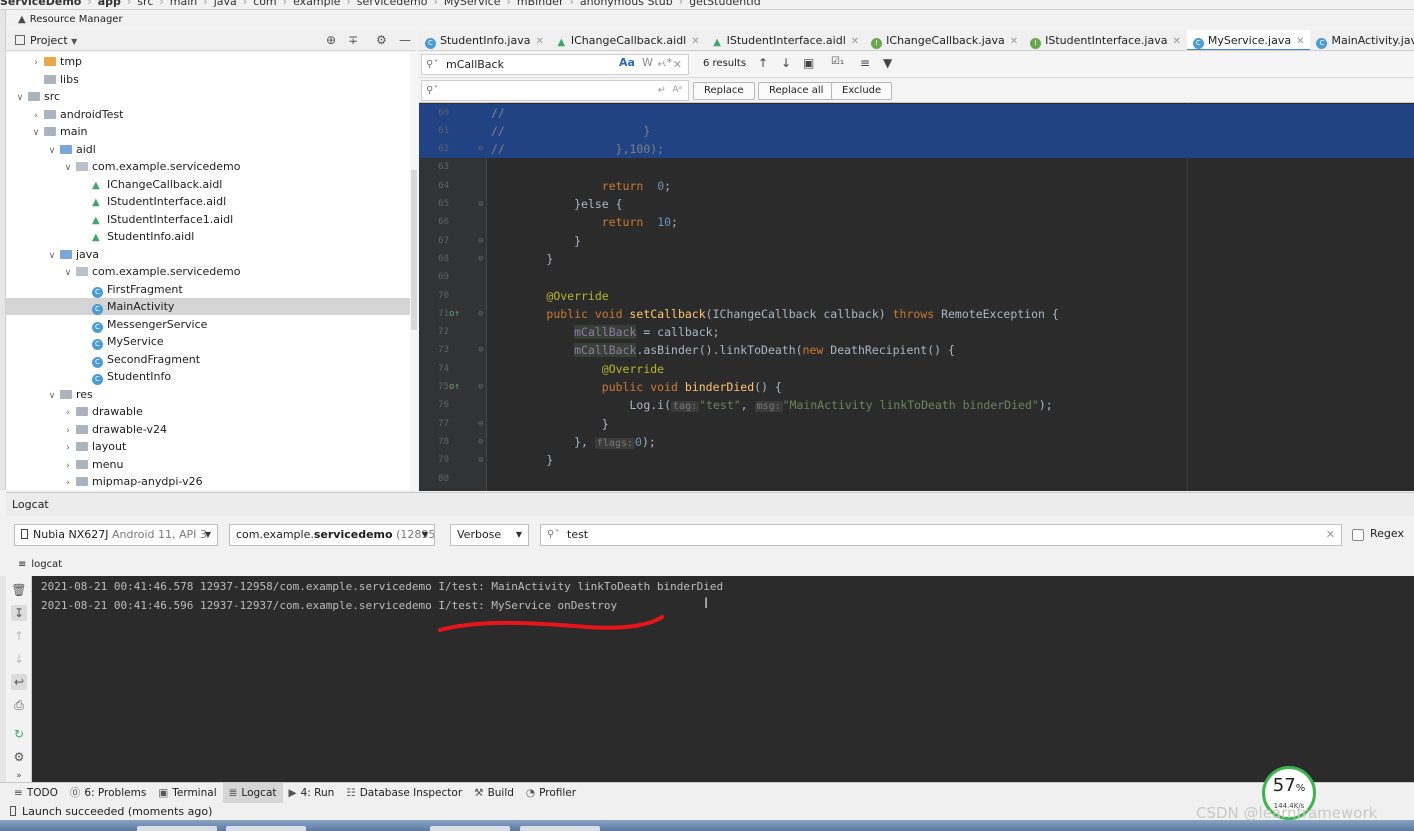  Describe the element at coordinates (208, 289) in the screenshot. I see `tree-node: C FirstFragment` at that location.